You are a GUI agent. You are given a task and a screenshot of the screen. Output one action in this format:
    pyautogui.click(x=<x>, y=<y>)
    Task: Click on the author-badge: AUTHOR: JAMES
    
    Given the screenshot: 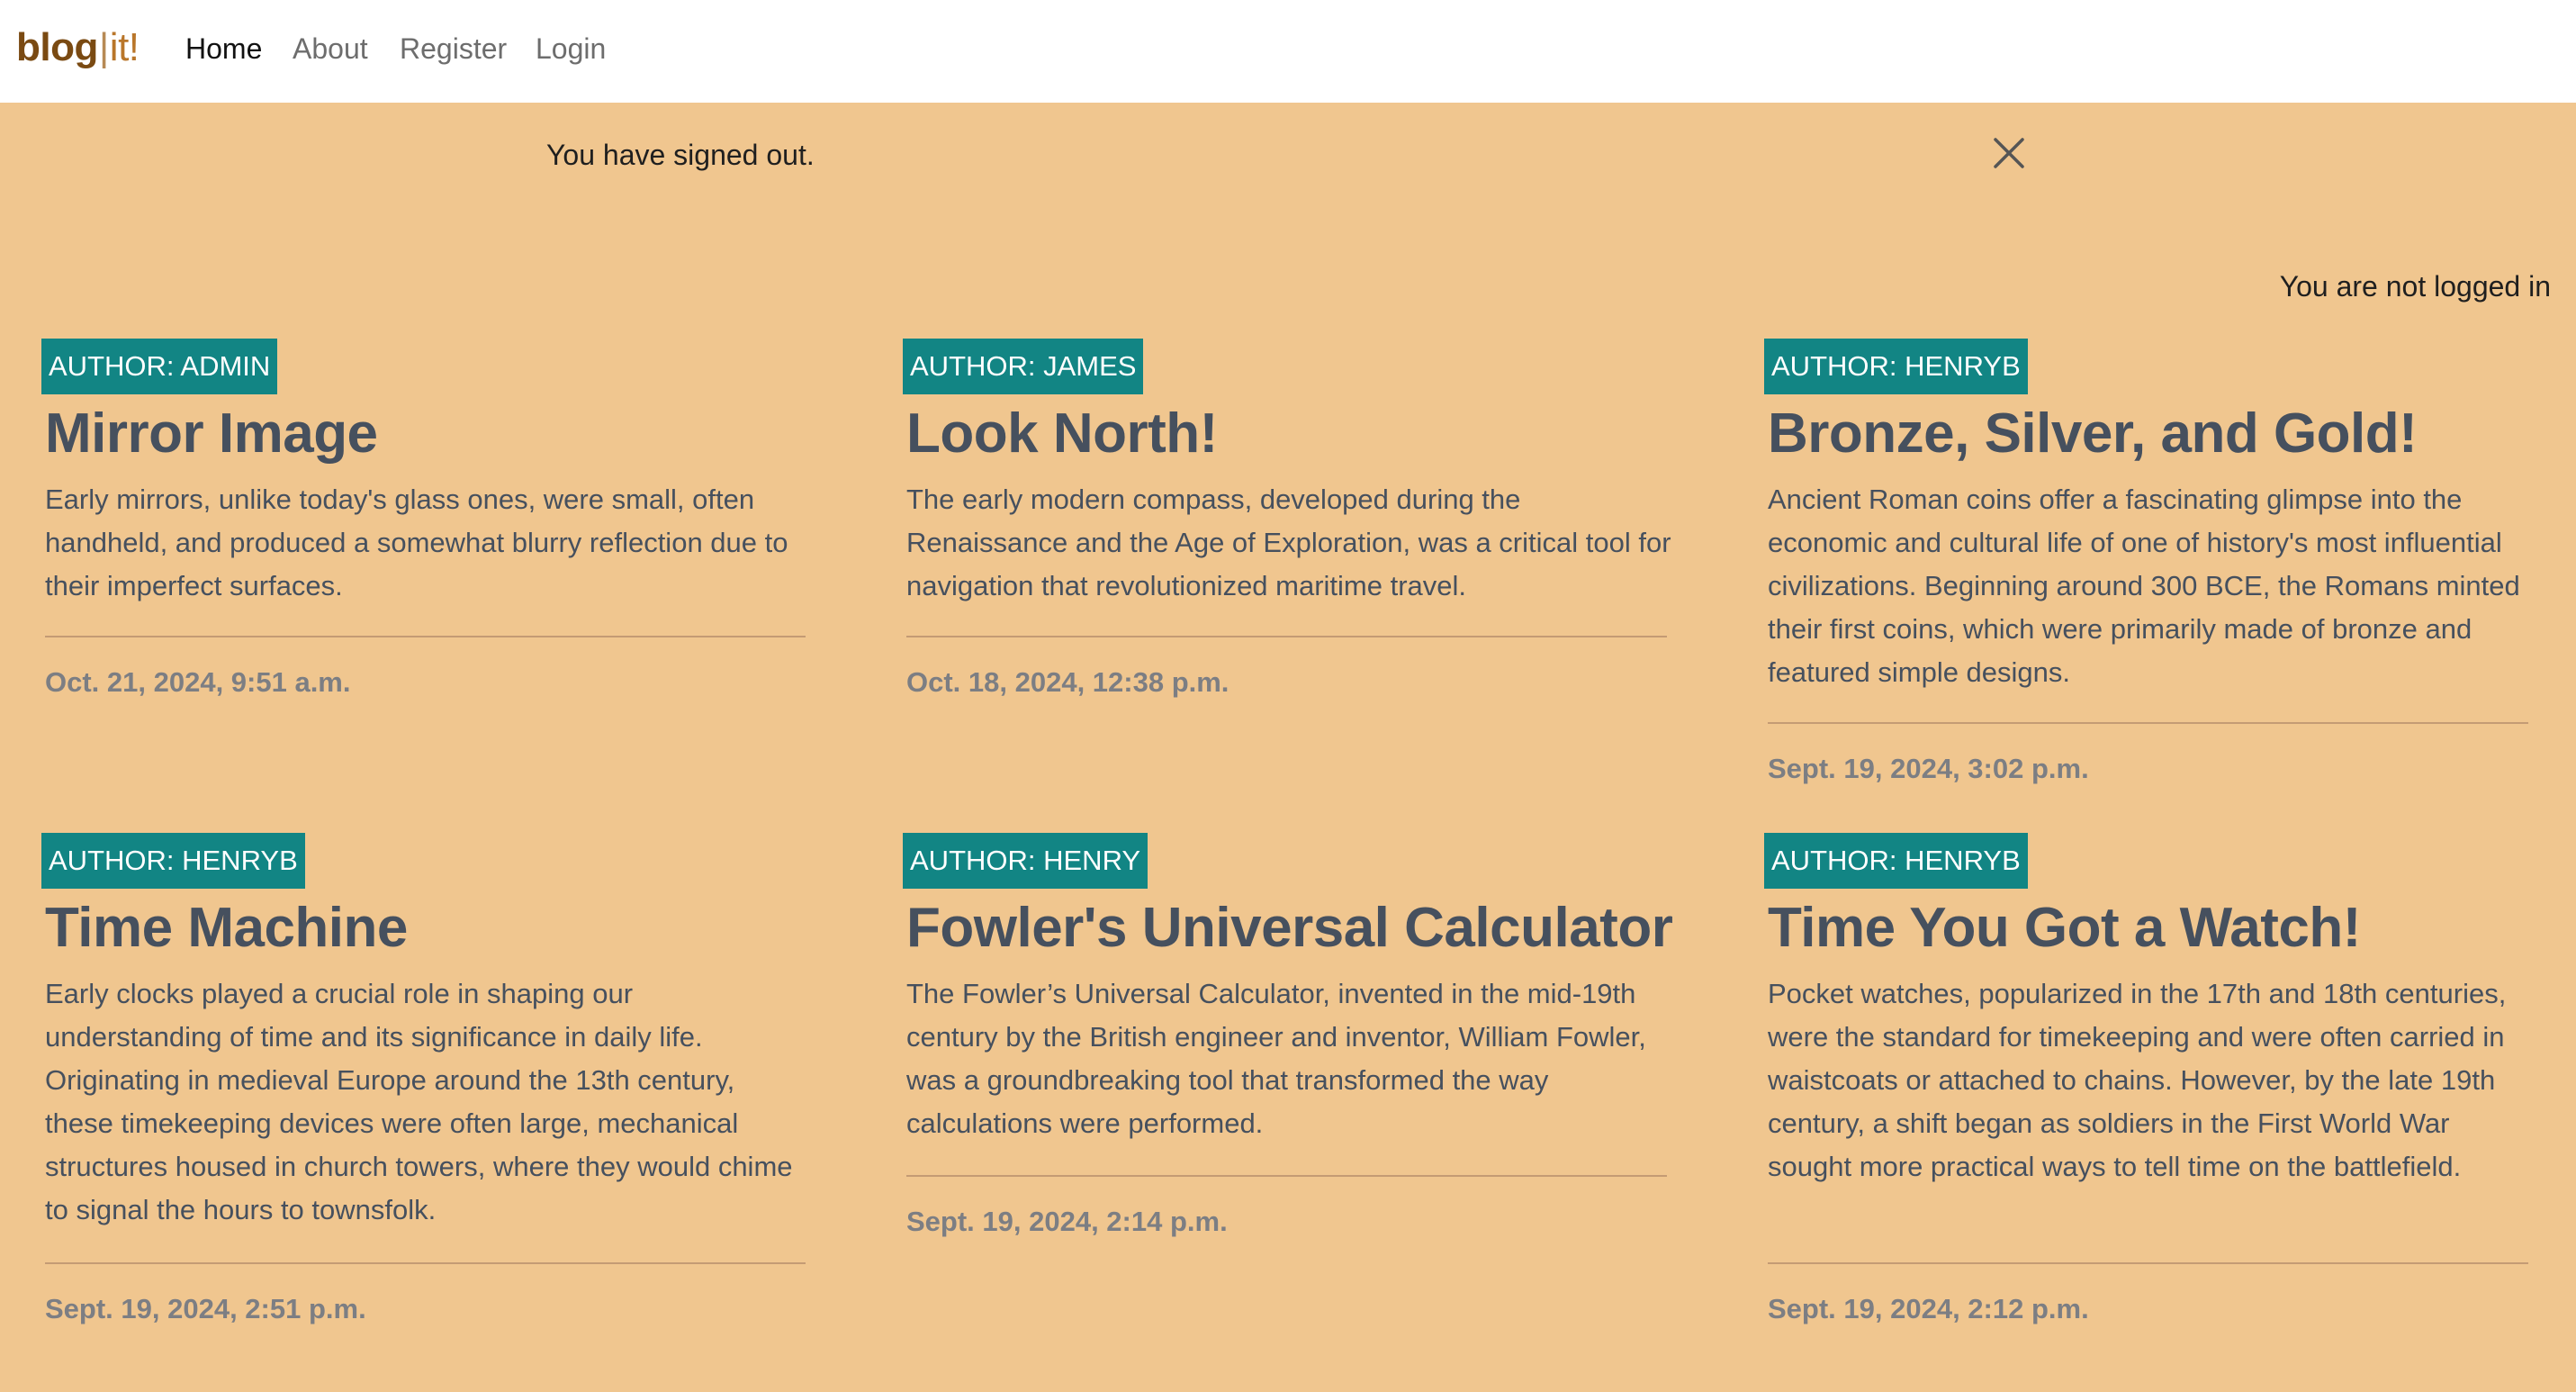 What is the action you would take?
    pyautogui.click(x=1023, y=366)
    